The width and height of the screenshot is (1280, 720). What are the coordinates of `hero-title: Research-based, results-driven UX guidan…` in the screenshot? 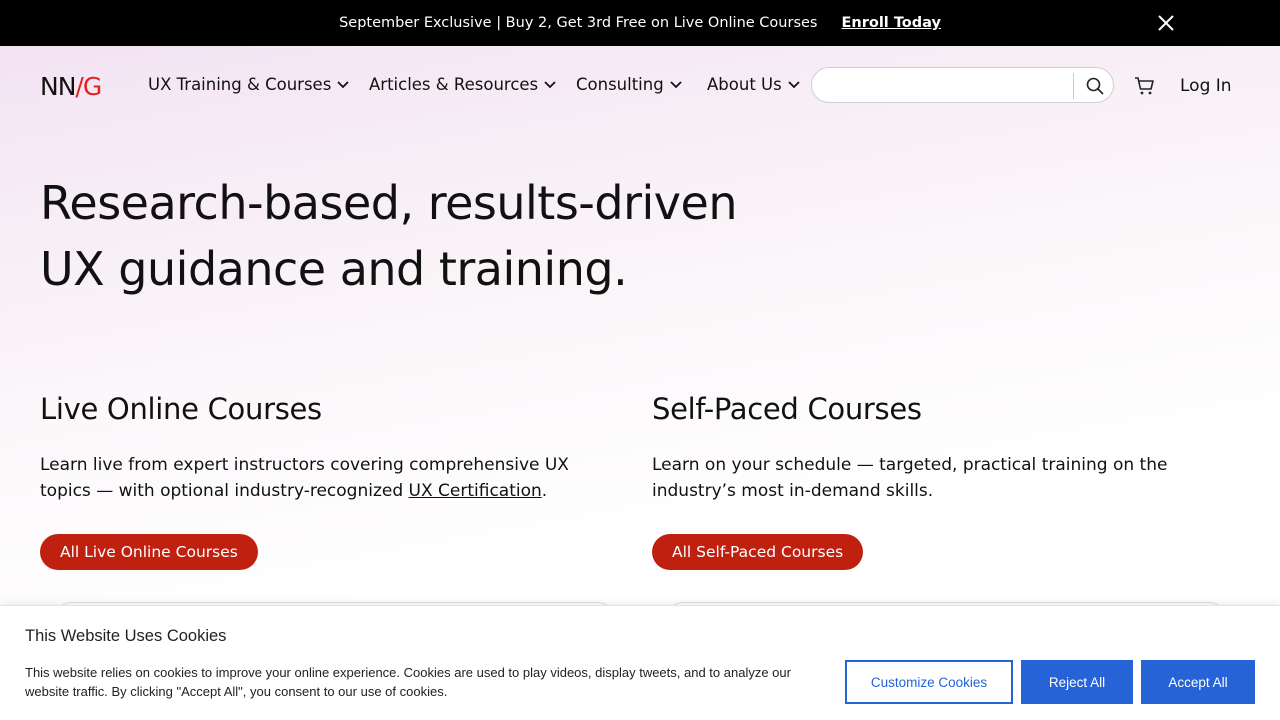 It's located at (420, 236).